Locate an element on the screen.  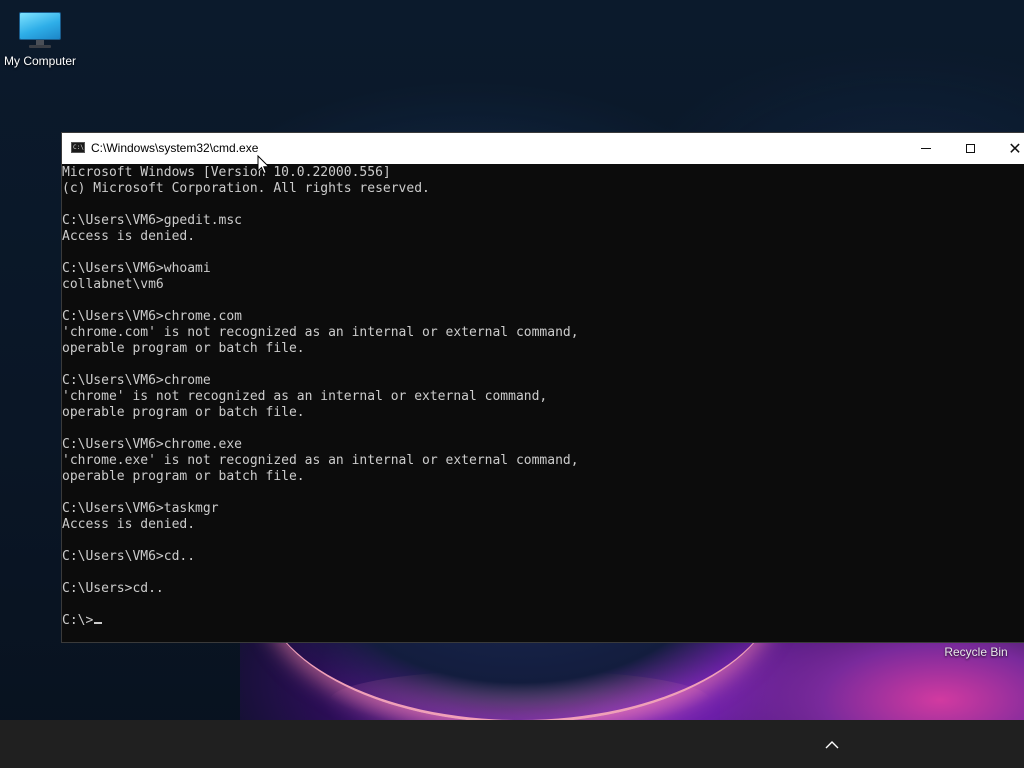
chevron-up-icon is located at coordinates (832, 744).